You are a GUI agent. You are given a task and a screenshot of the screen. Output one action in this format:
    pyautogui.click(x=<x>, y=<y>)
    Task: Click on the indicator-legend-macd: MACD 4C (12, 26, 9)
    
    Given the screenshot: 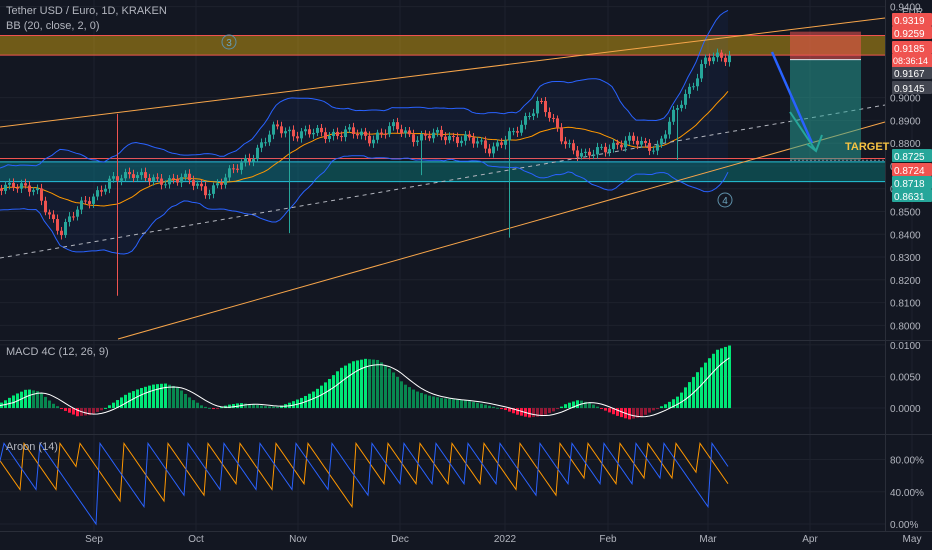 What is the action you would take?
    pyautogui.click(x=57, y=352)
    